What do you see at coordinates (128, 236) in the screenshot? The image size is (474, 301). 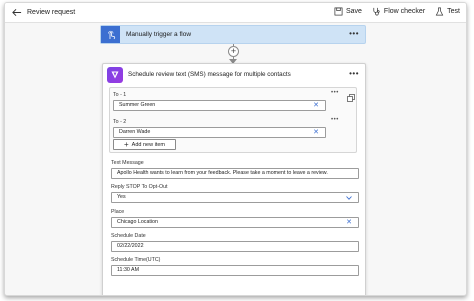 I see `schedule-date-label: Schedule Date` at bounding box center [128, 236].